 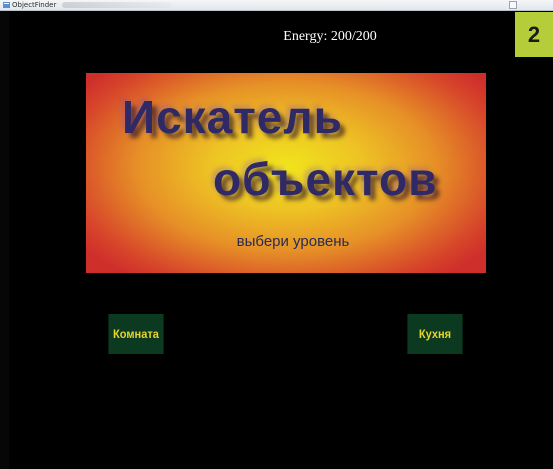 What do you see at coordinates (513, 5) in the screenshot?
I see `restore-icon` at bounding box center [513, 5].